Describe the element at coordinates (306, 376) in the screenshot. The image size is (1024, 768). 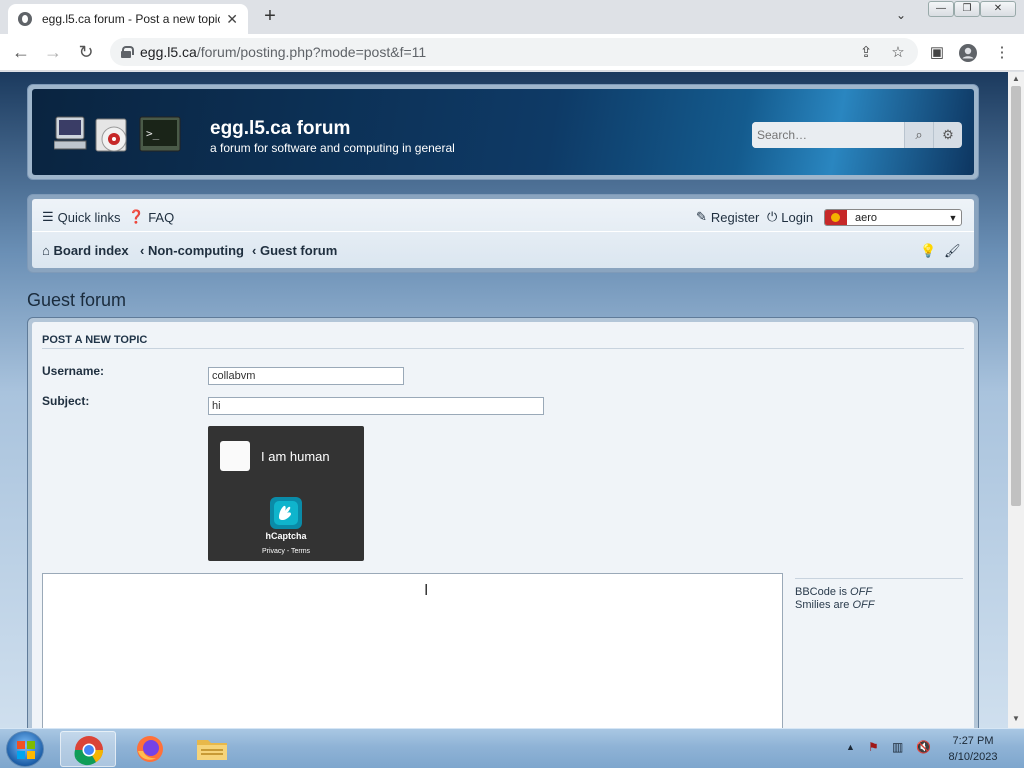
I see `username-field` at that location.